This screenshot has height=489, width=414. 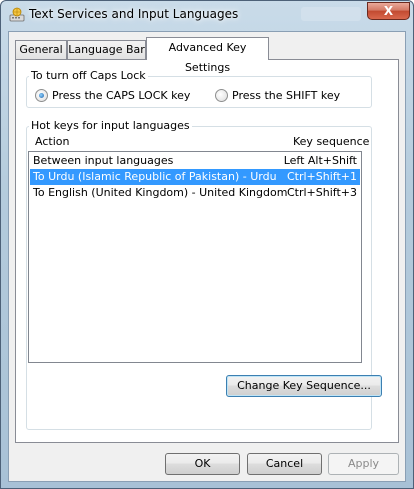 I want to click on tab-general: General, so click(x=41, y=49).